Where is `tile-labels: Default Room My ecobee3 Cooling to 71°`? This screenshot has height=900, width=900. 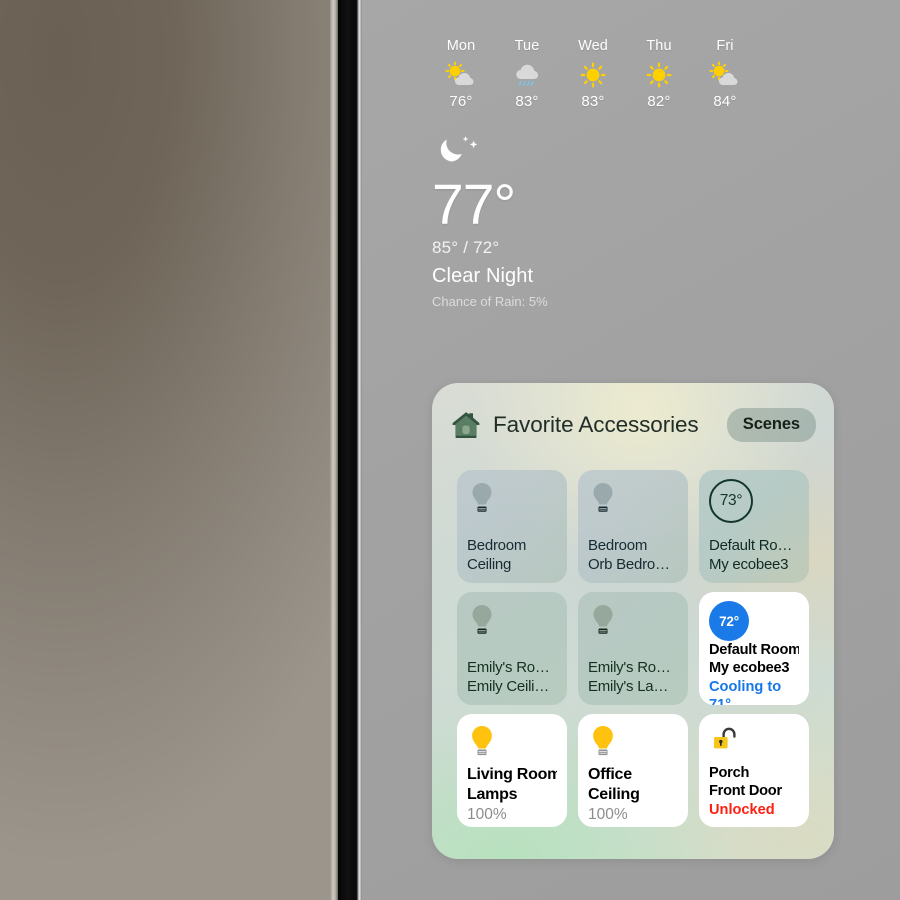 tile-labels: Default Room My ecobee3 Cooling to 71° is located at coordinates (754, 673).